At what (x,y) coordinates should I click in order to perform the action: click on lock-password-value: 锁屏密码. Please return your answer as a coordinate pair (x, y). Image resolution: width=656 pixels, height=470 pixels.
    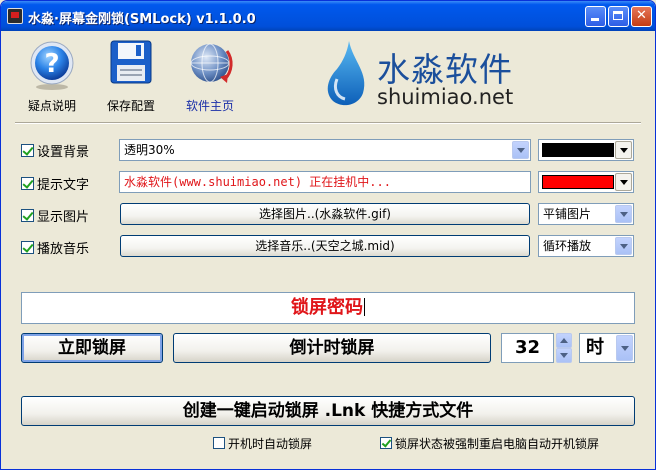
    Looking at the image, I should click on (327, 307).